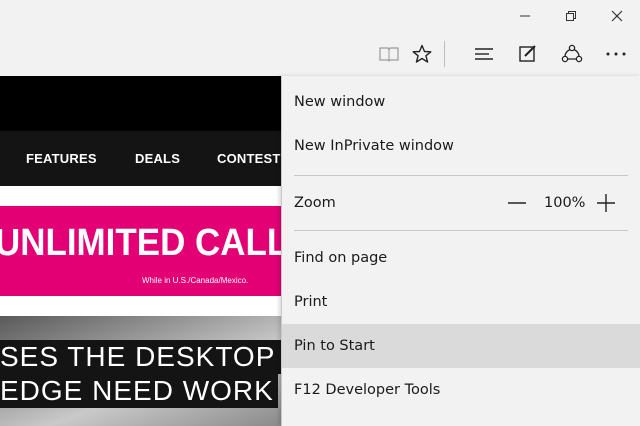 This screenshot has width=640, height=426. I want to click on toolbar-separator, so click(444, 54).